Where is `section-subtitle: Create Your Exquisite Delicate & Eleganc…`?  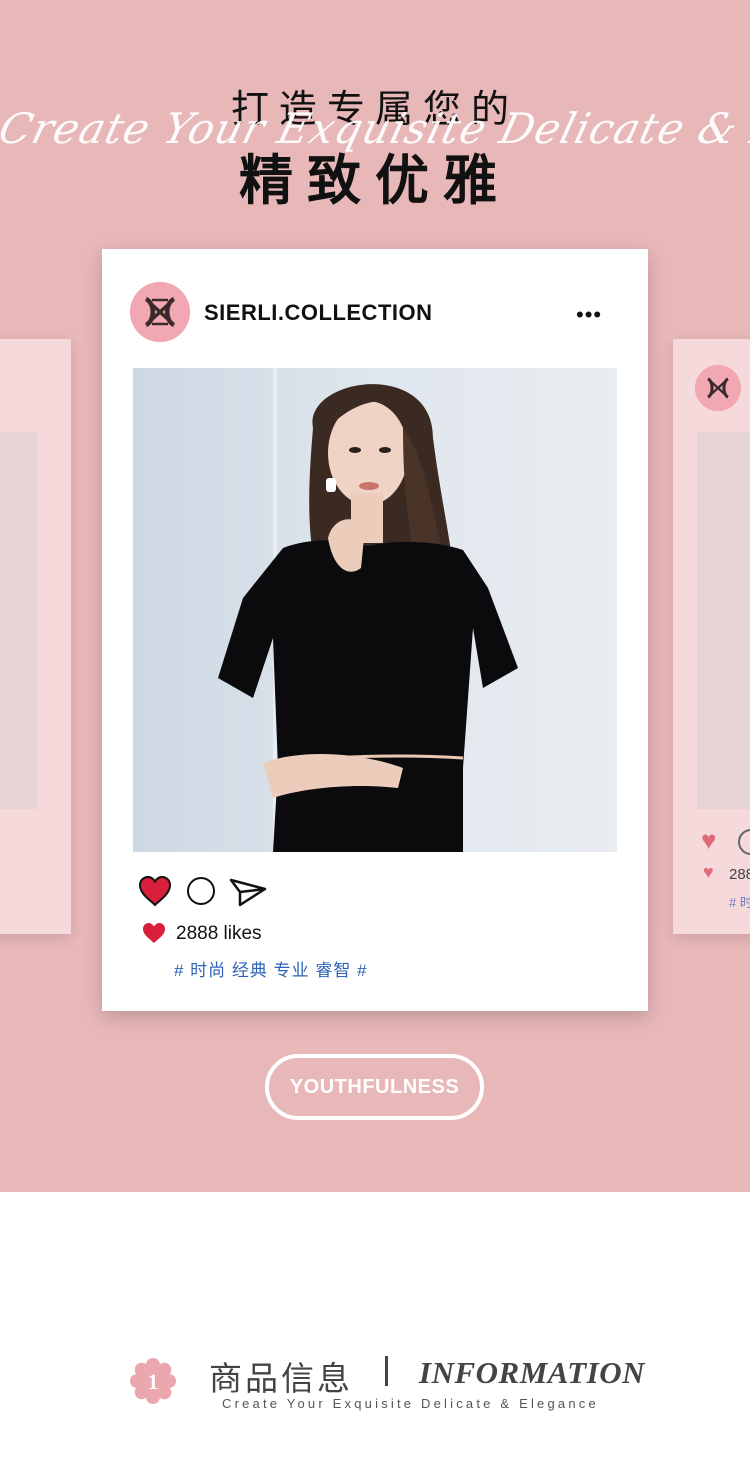
section-subtitle: Create Your Exquisite Delicate & Eleganc… is located at coordinates (410, 1403).